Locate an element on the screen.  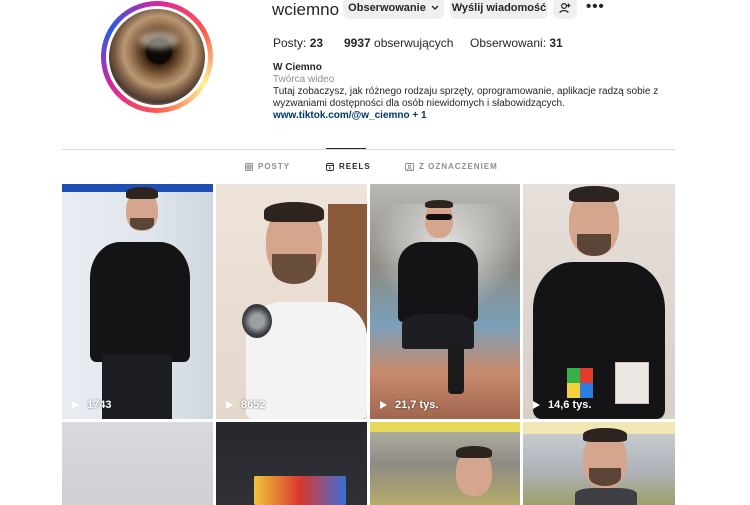
profile-username: wciemno is located at coordinates (306, 9).